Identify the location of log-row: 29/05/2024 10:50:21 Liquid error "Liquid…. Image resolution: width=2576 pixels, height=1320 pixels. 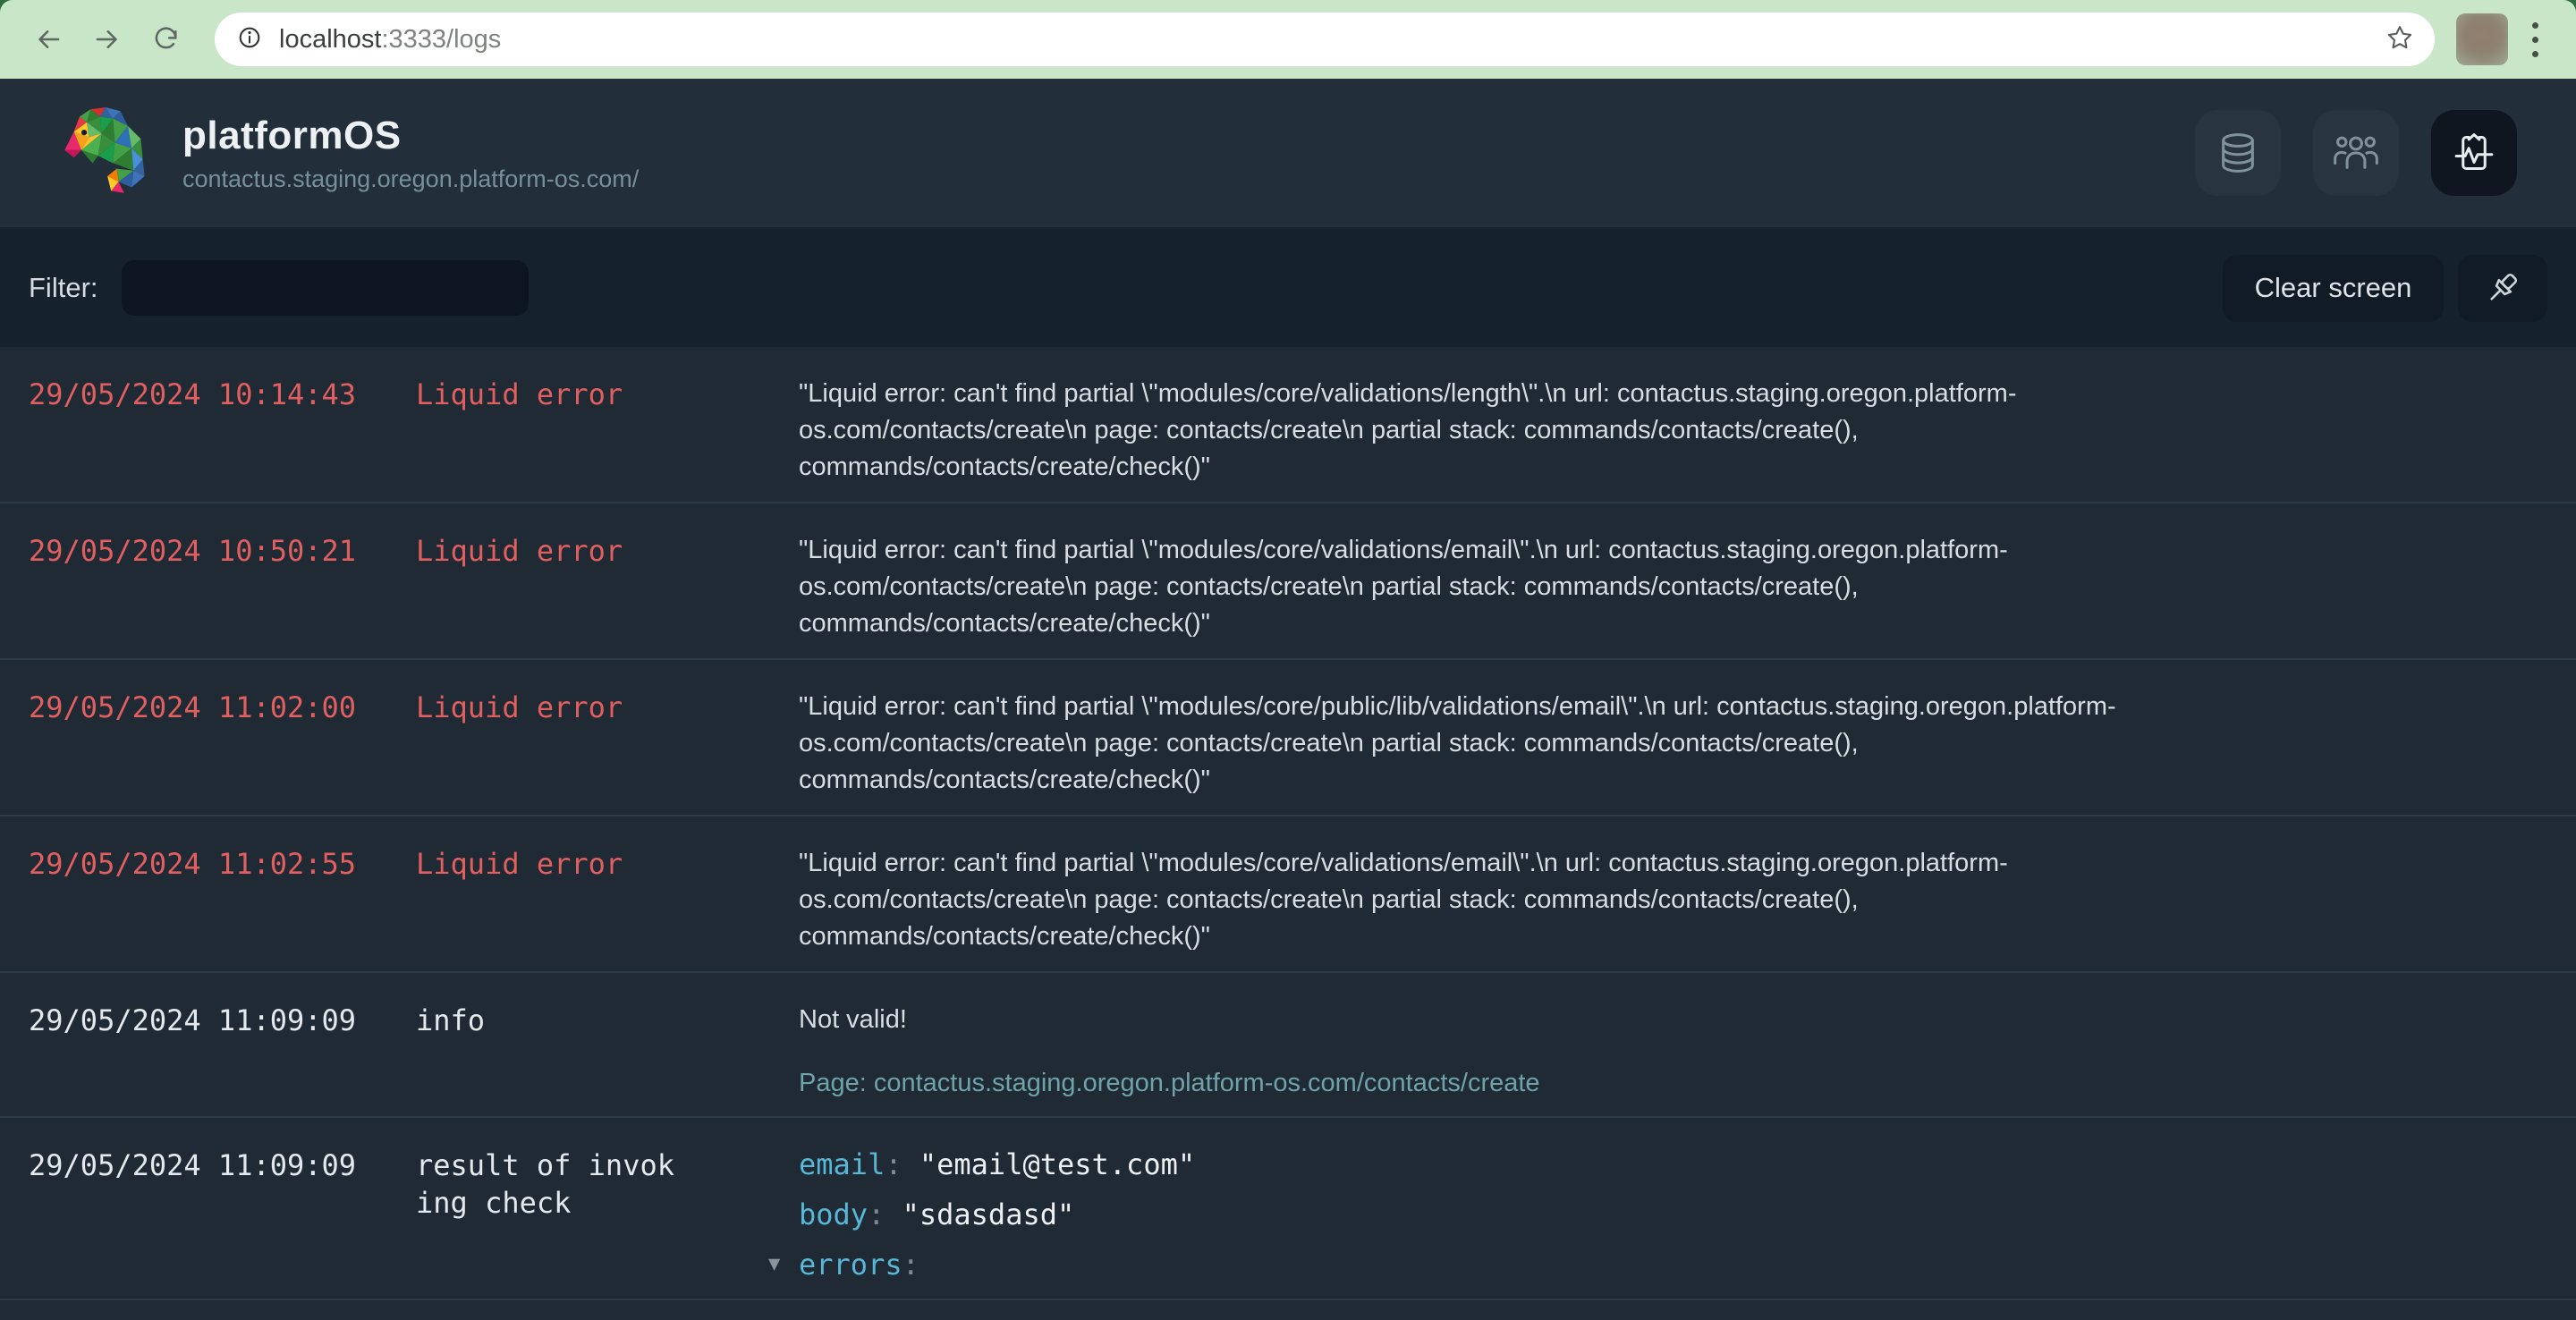
(1288, 581).